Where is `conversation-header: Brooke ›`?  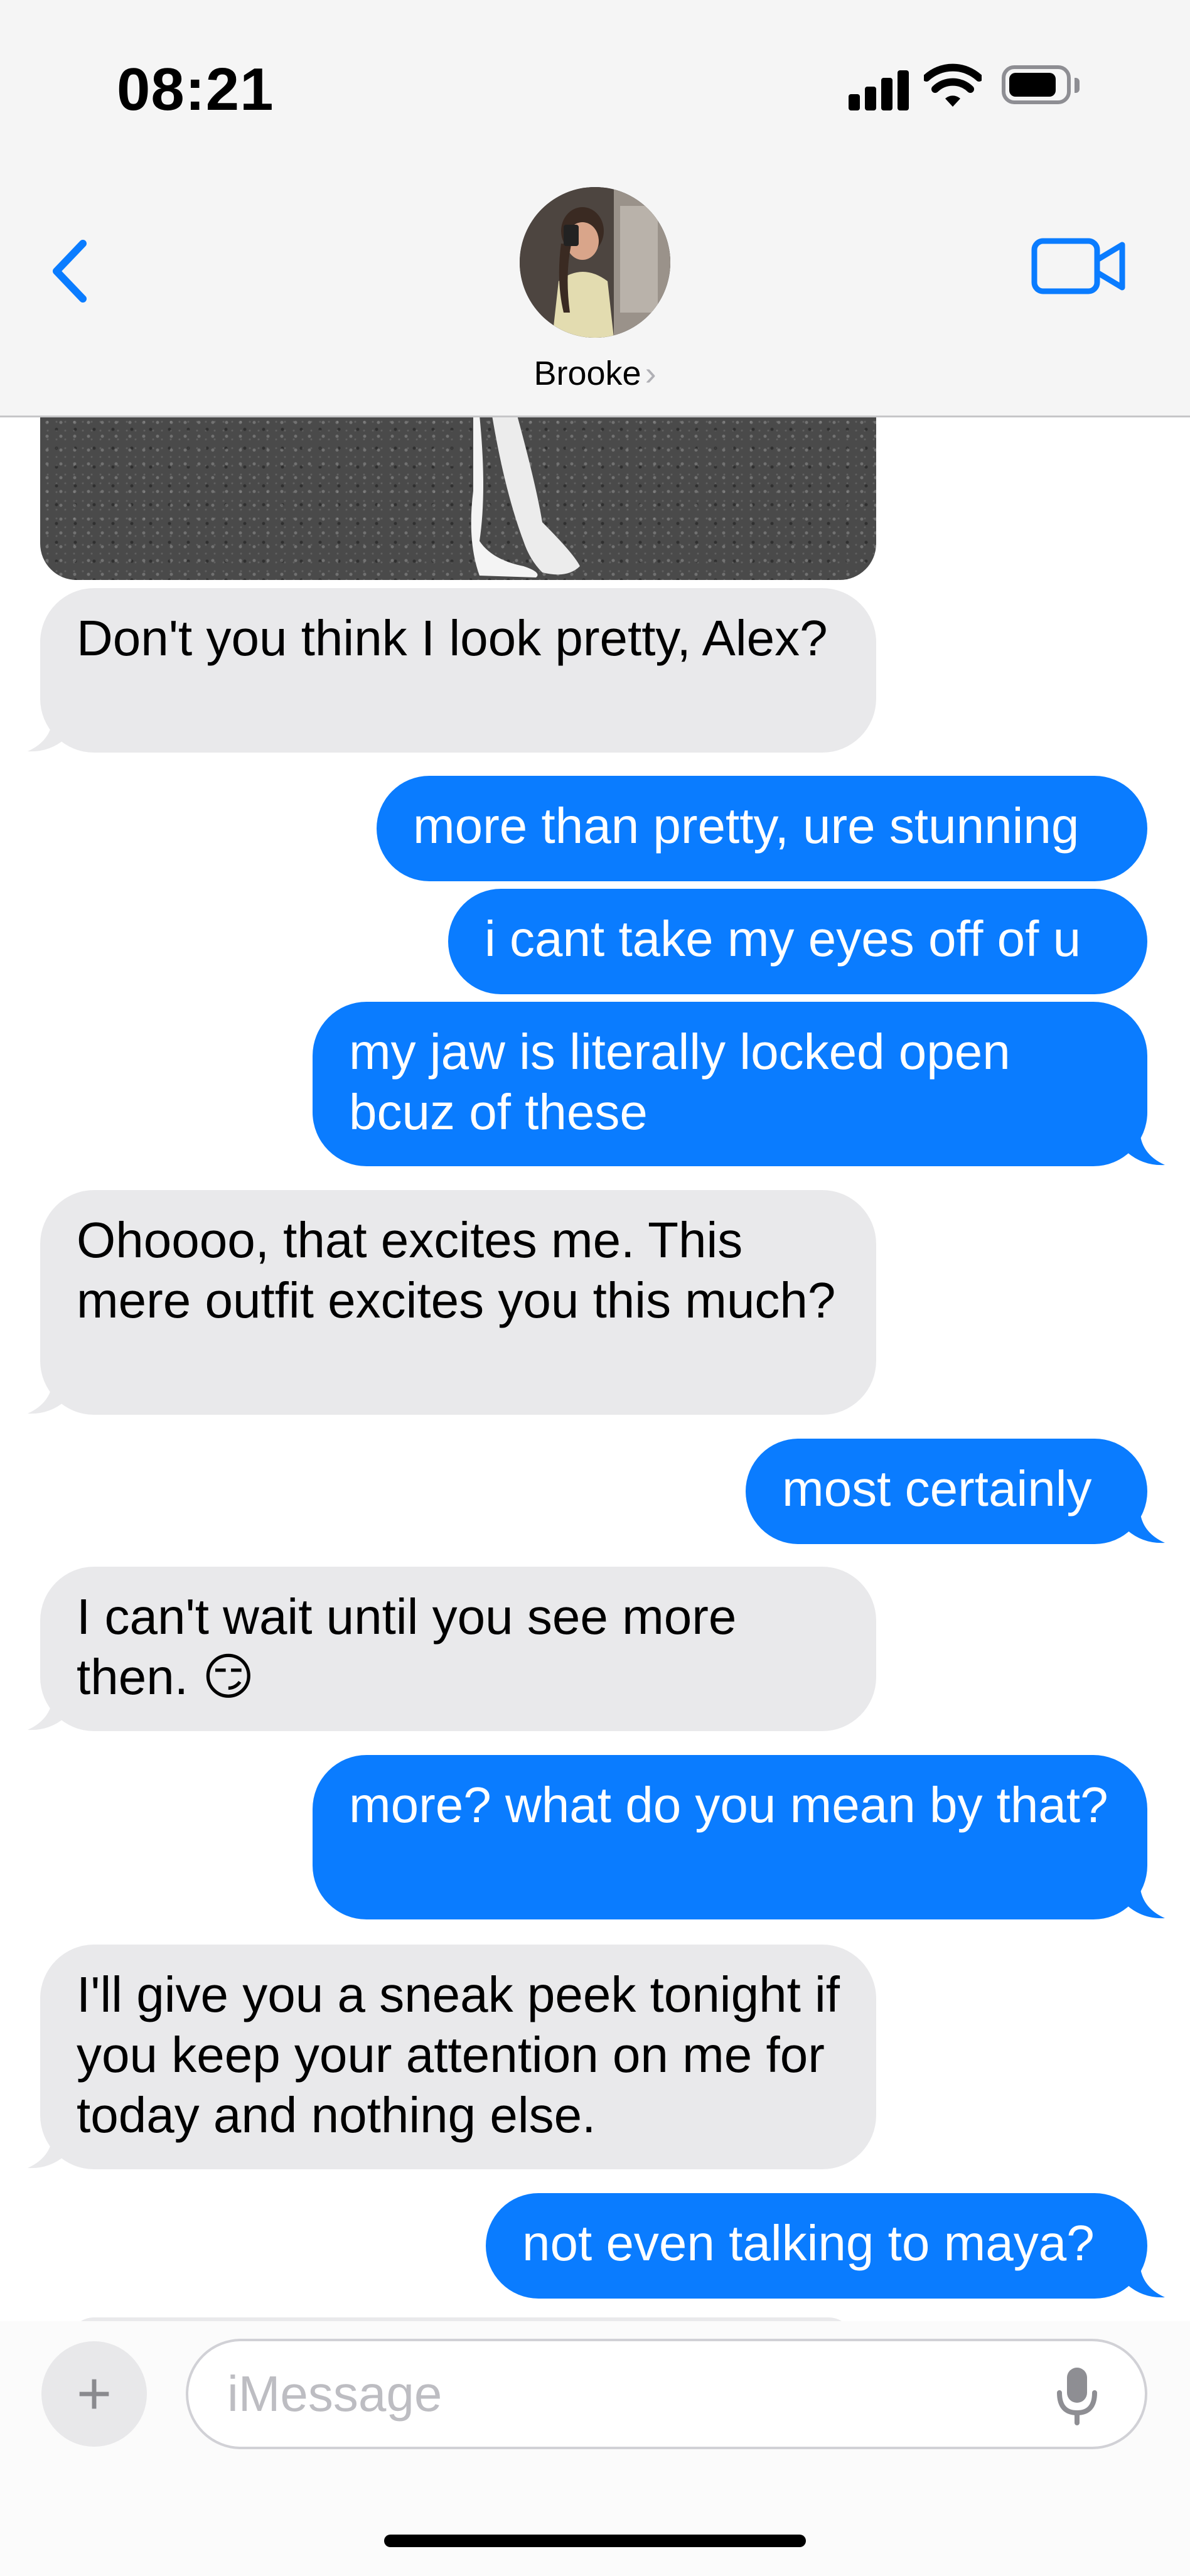 conversation-header: Brooke › is located at coordinates (595, 290).